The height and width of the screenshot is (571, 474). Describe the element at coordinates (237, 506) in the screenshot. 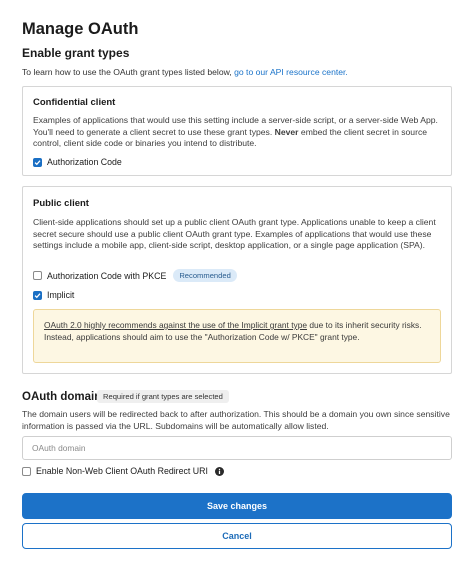

I see `save-changes-button: Save changes` at that location.